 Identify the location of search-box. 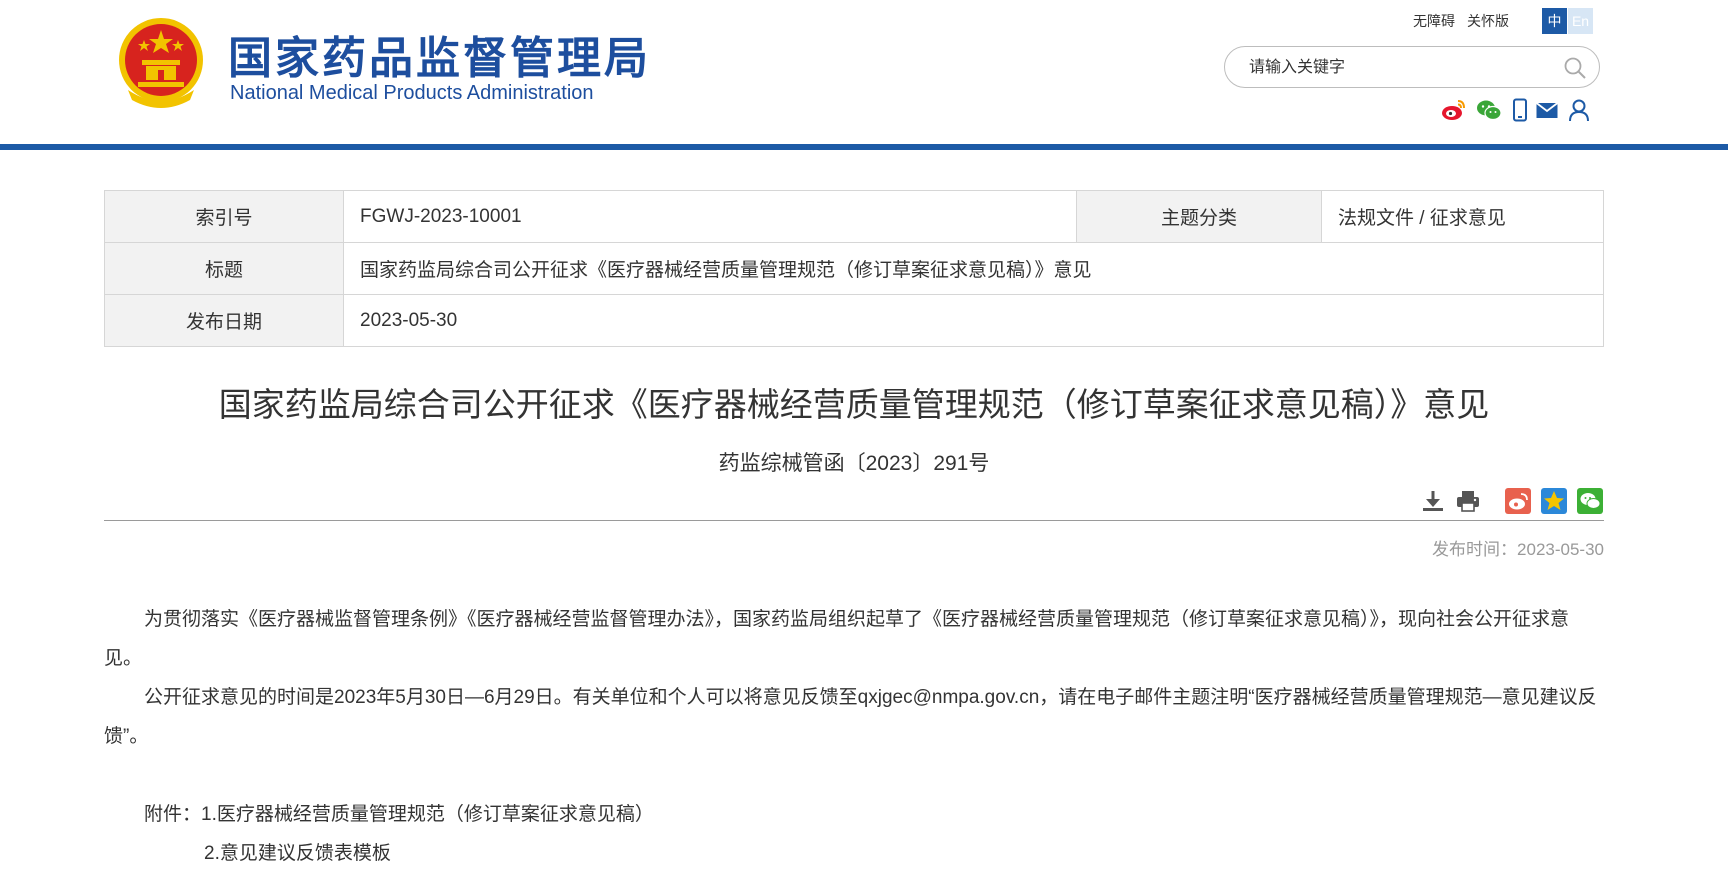
(1412, 67).